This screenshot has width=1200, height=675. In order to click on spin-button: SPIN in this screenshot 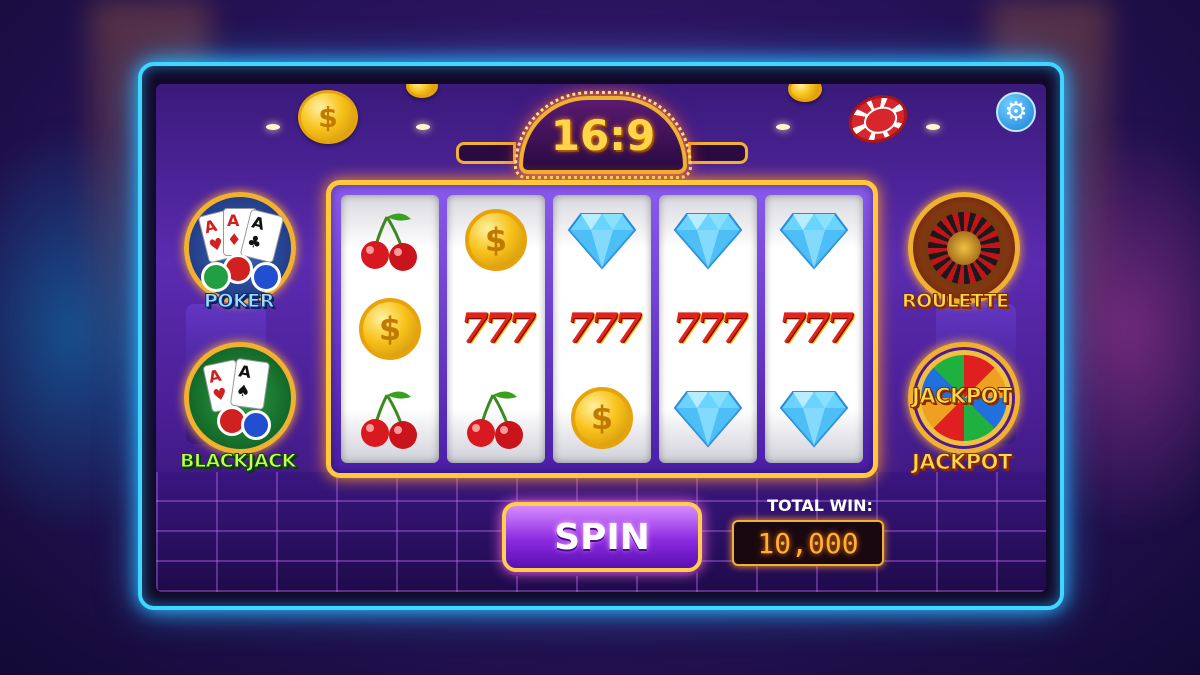, I will do `click(602, 537)`.